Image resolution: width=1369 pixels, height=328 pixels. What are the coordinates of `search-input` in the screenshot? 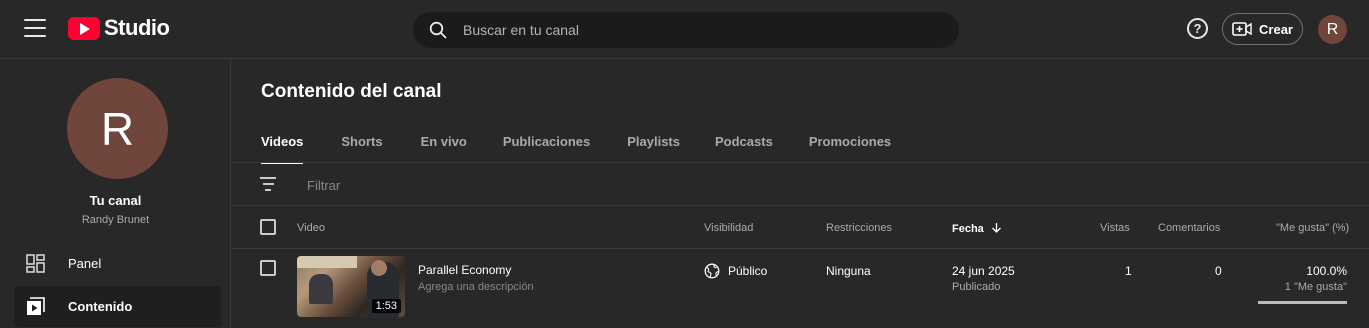 It's located at (683, 30).